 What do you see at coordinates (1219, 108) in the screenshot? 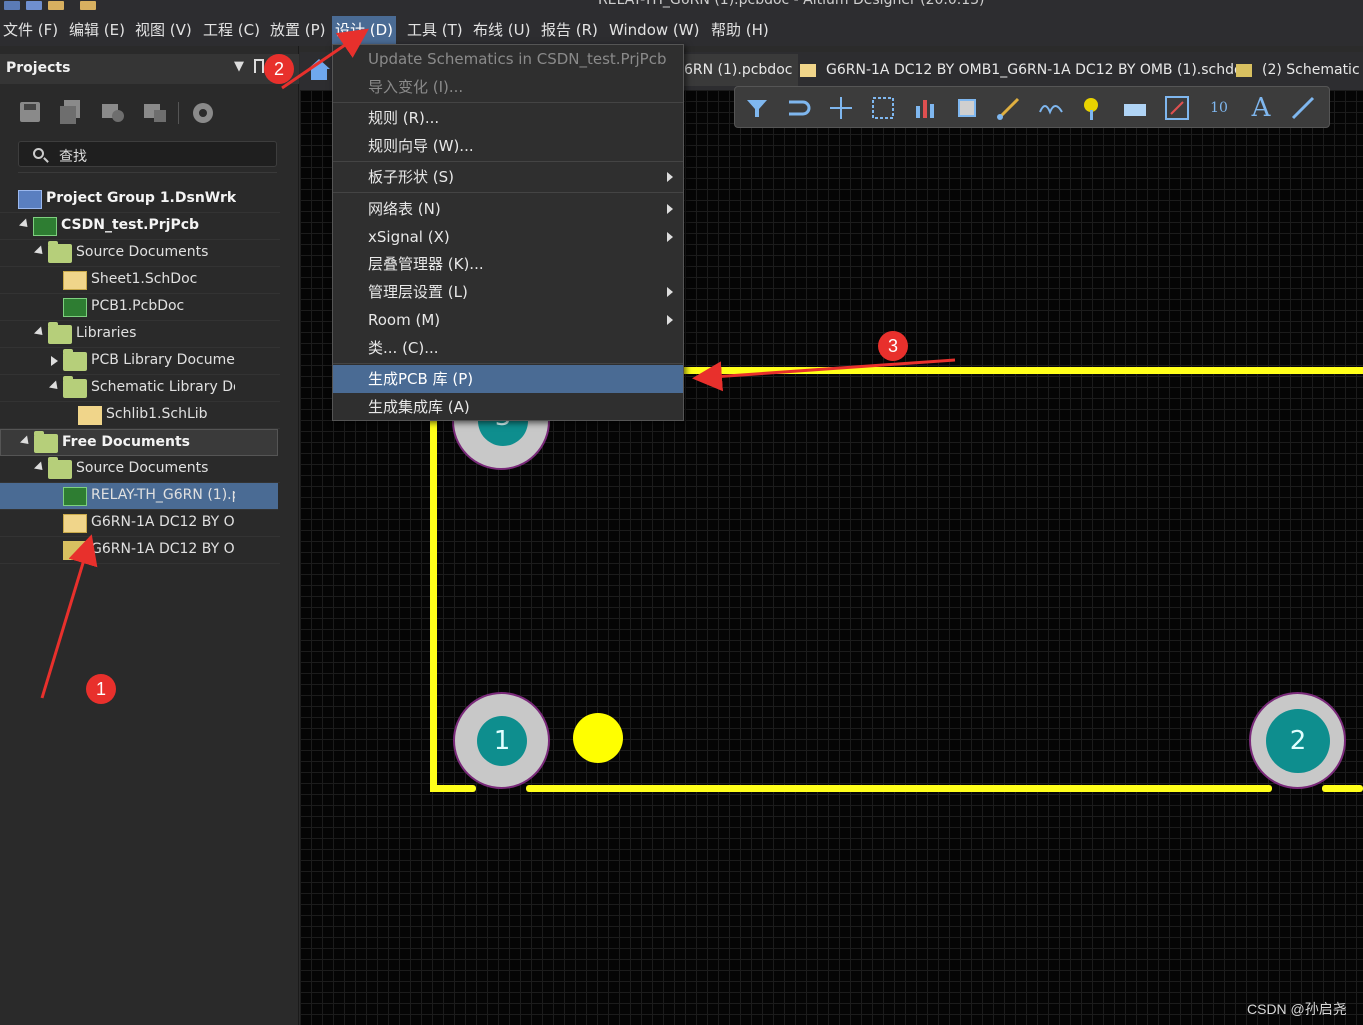
I see `dimension-icon: 10` at bounding box center [1219, 108].